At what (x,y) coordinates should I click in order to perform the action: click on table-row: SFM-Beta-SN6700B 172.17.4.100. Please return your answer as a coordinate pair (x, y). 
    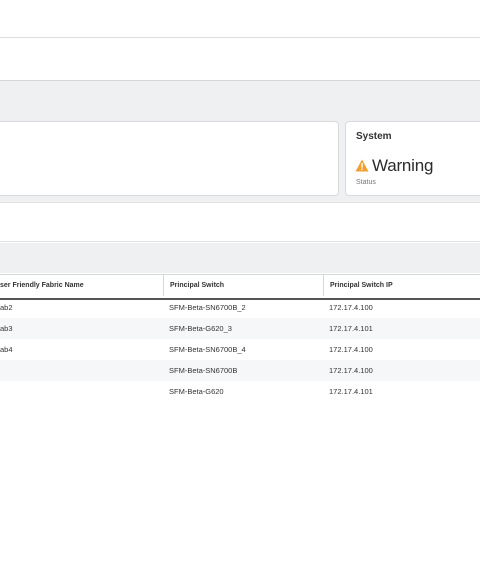
    Looking at the image, I should click on (240, 370).